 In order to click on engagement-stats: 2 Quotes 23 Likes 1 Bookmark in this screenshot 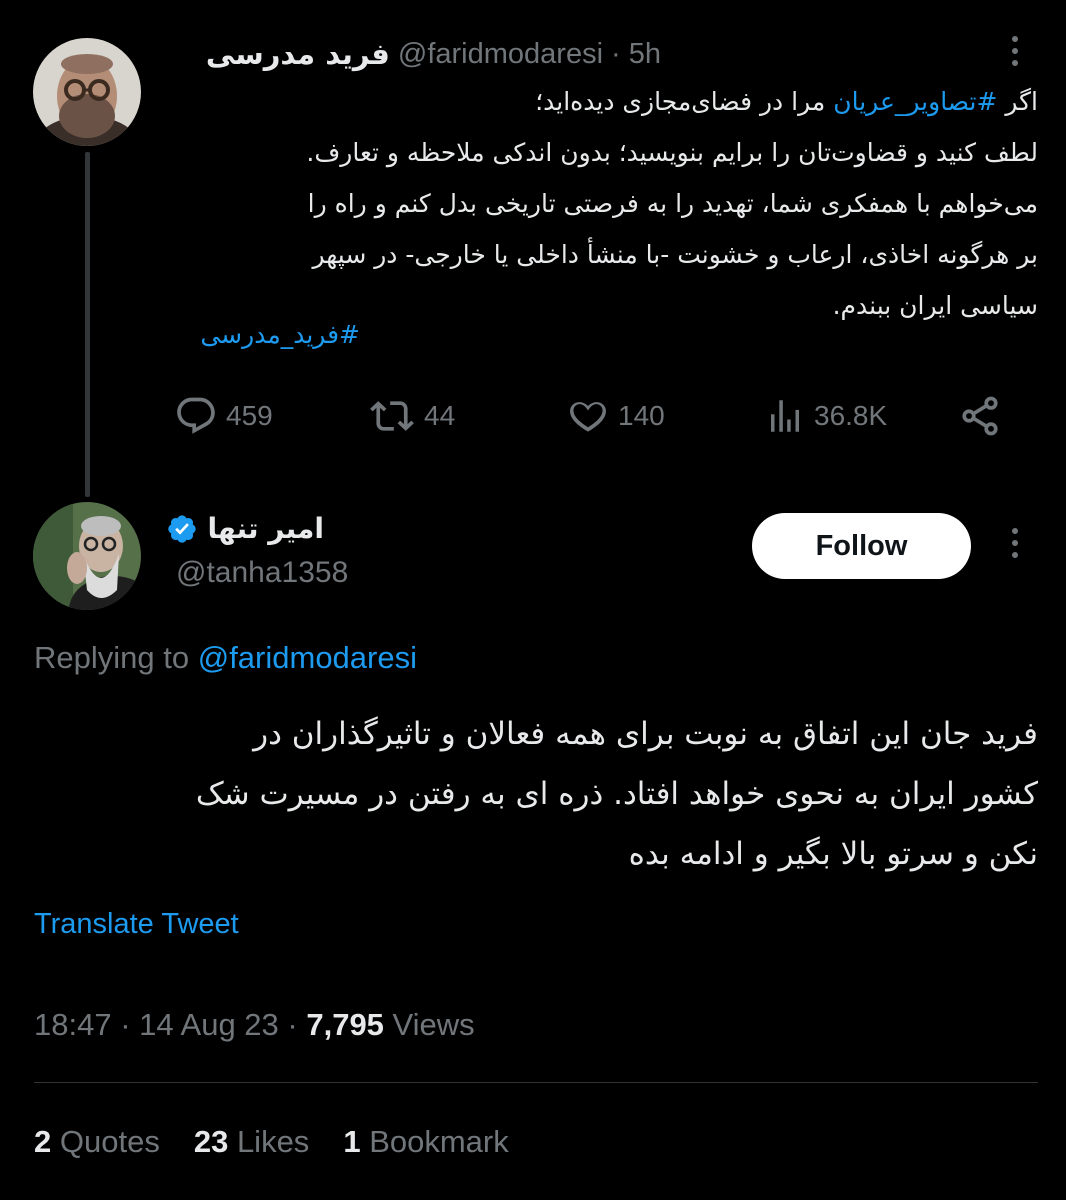, I will do `click(271, 1142)`.